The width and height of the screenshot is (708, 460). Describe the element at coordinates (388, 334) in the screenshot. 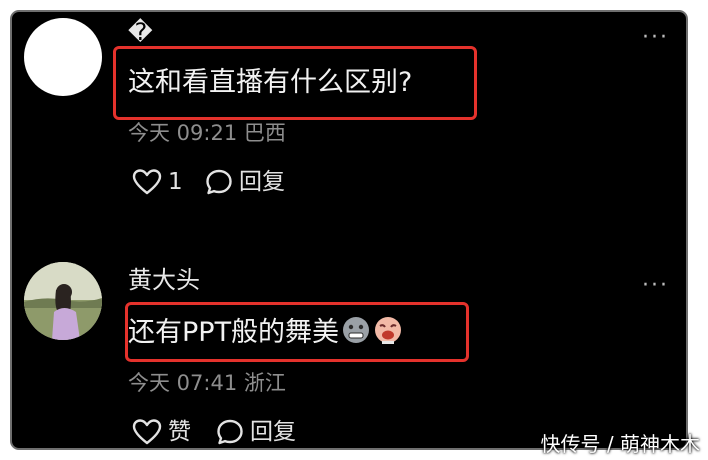

I see `crying-sticker-icon` at that location.